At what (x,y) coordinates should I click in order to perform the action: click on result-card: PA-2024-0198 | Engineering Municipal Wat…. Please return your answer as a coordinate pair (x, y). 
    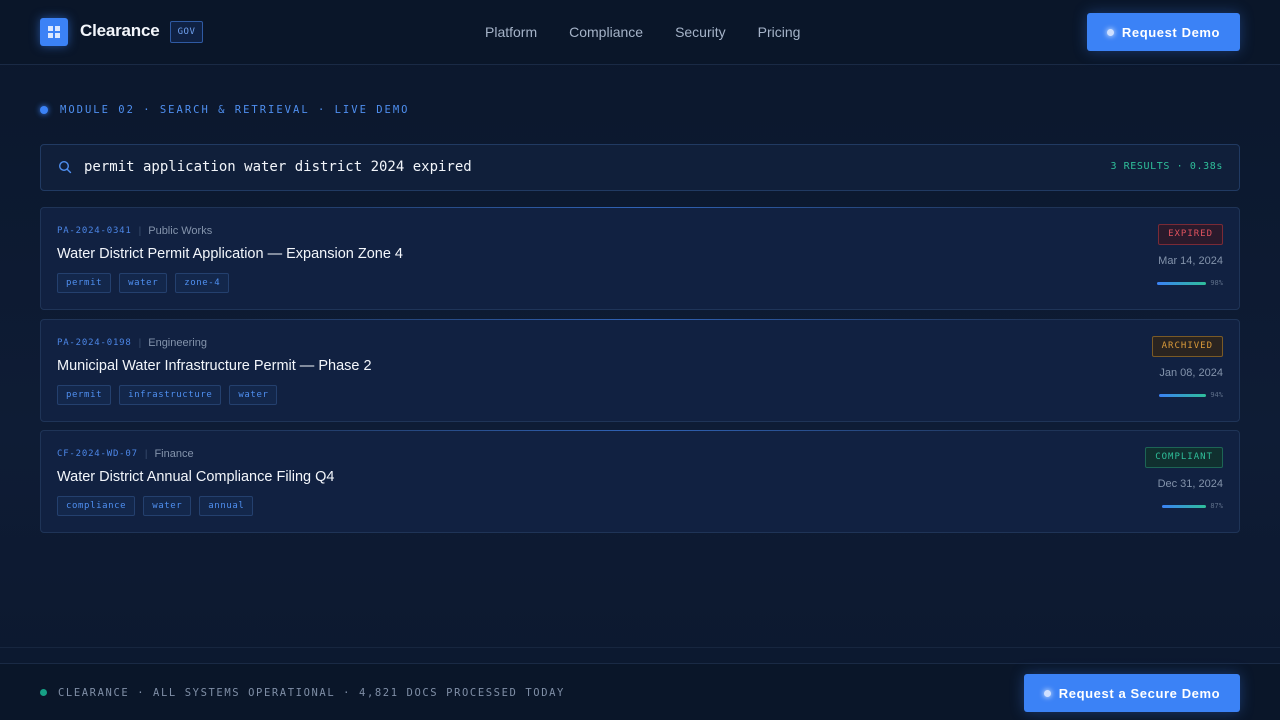
    Looking at the image, I should click on (640, 370).